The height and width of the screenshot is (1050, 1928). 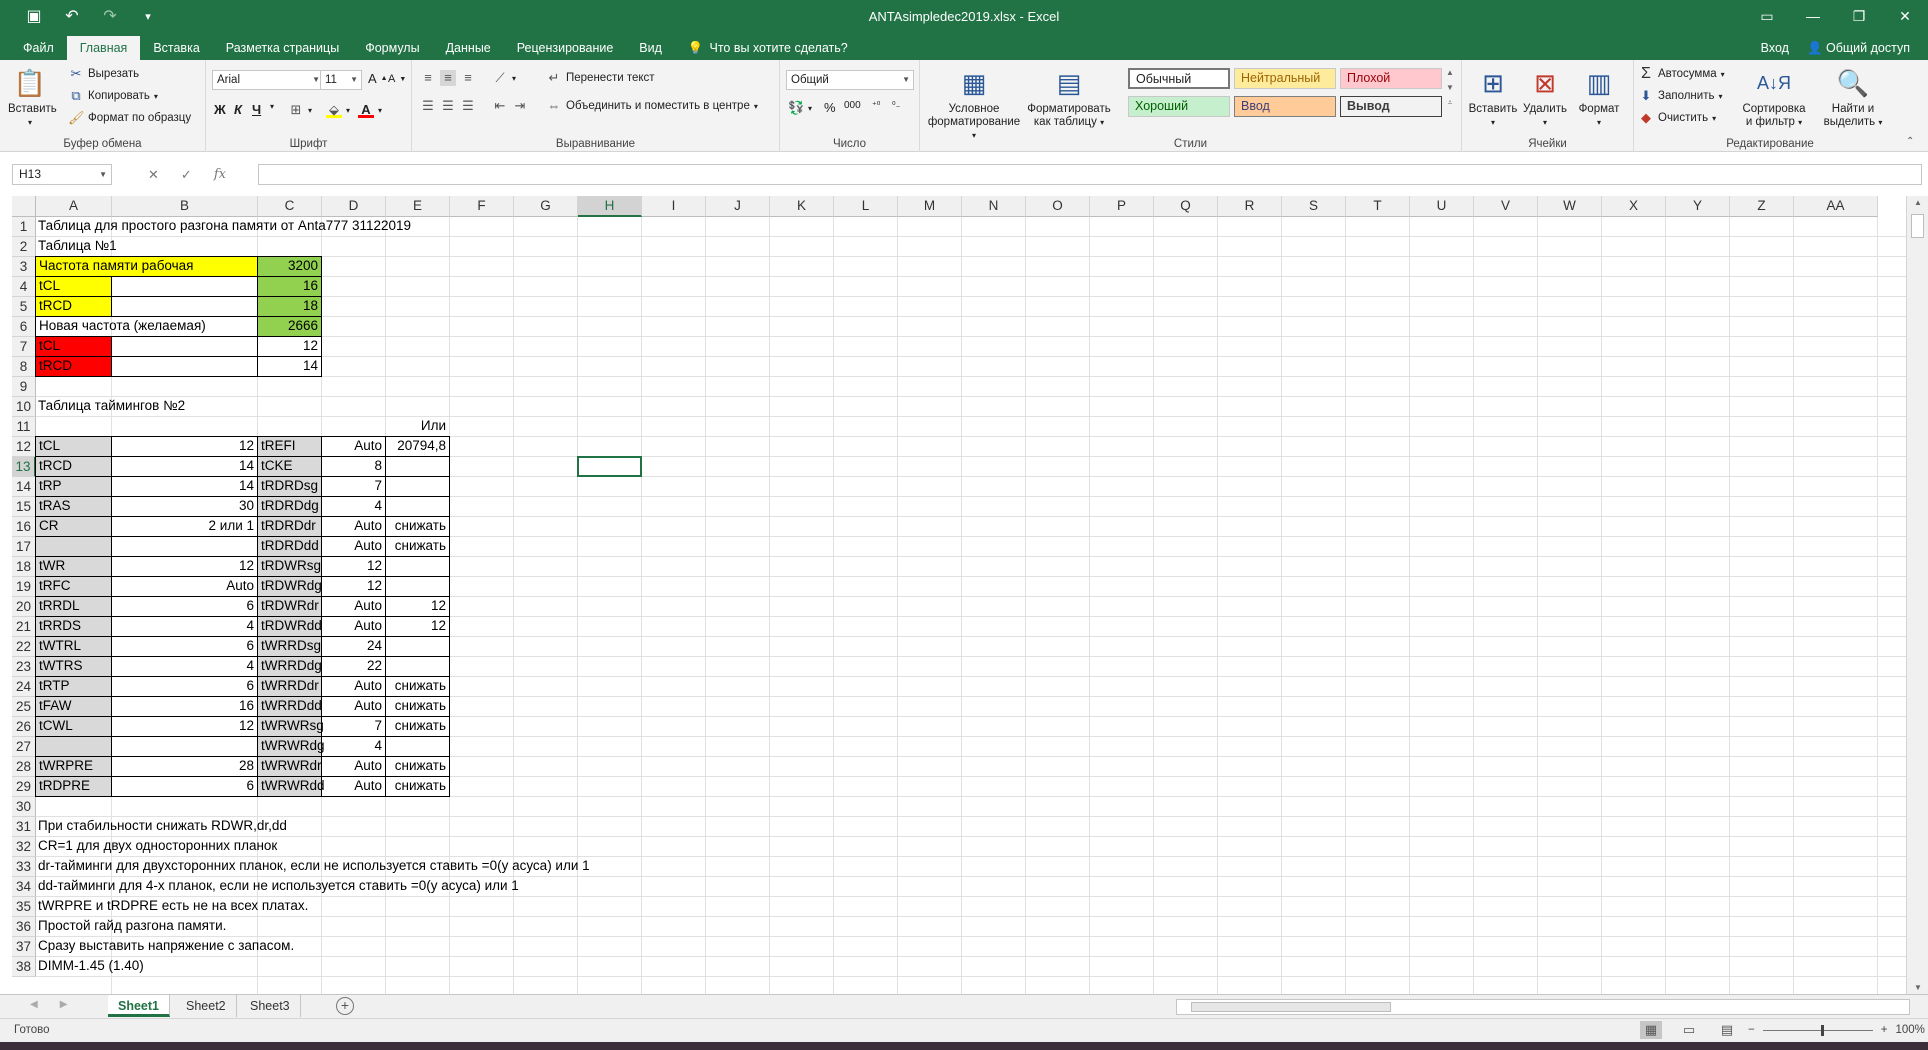 I want to click on ribbon-display-icon: ▭, so click(x=1767, y=16).